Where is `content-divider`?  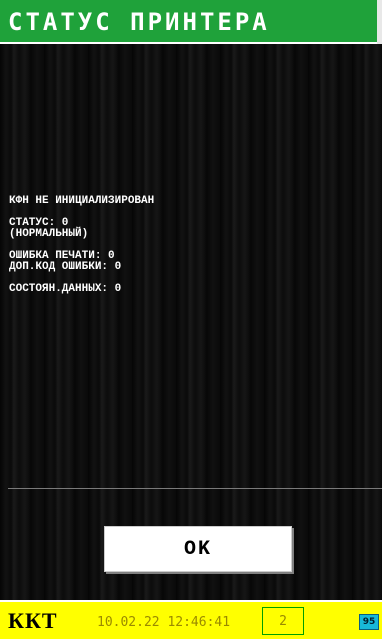 content-divider is located at coordinates (195, 488).